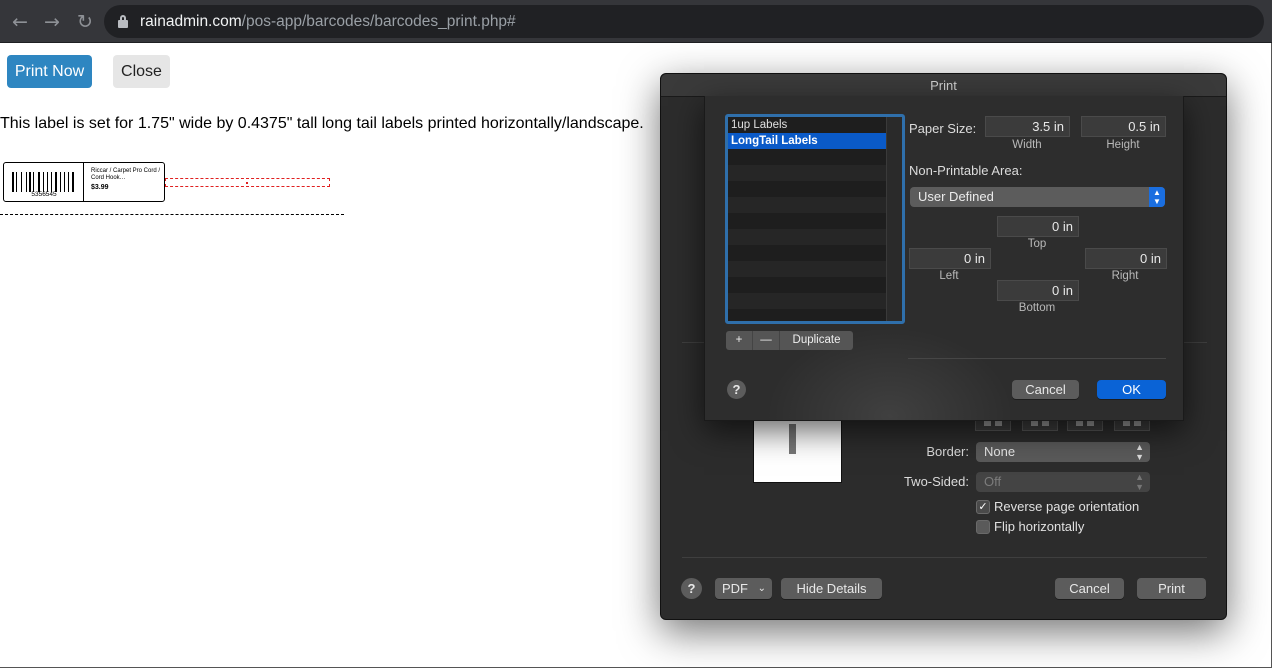  What do you see at coordinates (949, 276) in the screenshot?
I see `left-caption: Left` at bounding box center [949, 276].